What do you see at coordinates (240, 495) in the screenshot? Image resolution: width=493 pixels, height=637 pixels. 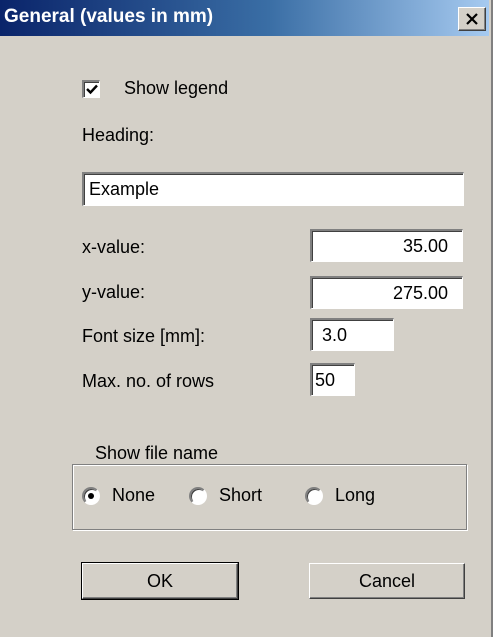 I see `radio-short-label: Short` at bounding box center [240, 495].